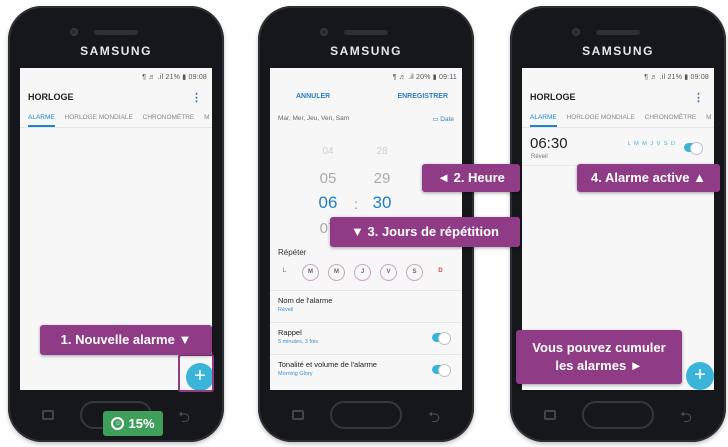  Describe the element at coordinates (441, 338) in the screenshot. I see `snooze-toggle` at that location.